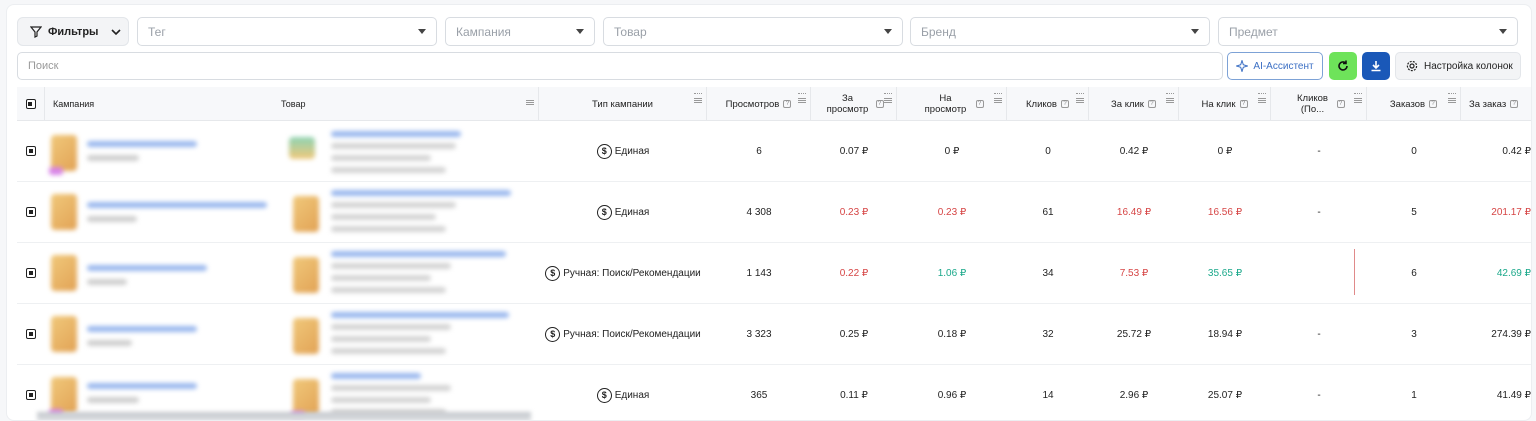 This screenshot has height=421, width=1536. I want to click on header-clicks-po: Кликов (По...?, so click(1319, 104).